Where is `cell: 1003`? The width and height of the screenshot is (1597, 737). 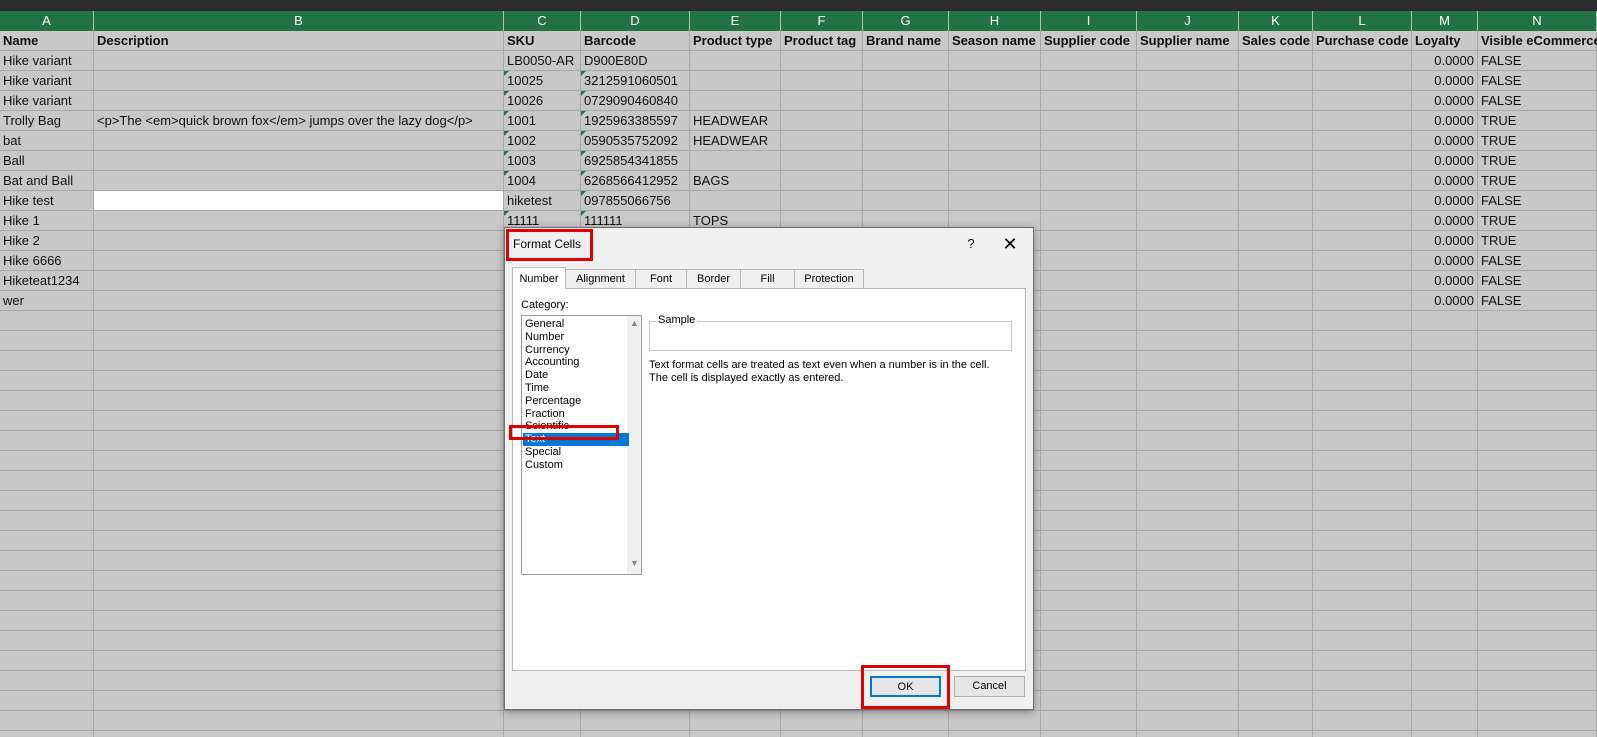
cell: 1003 is located at coordinates (542, 161).